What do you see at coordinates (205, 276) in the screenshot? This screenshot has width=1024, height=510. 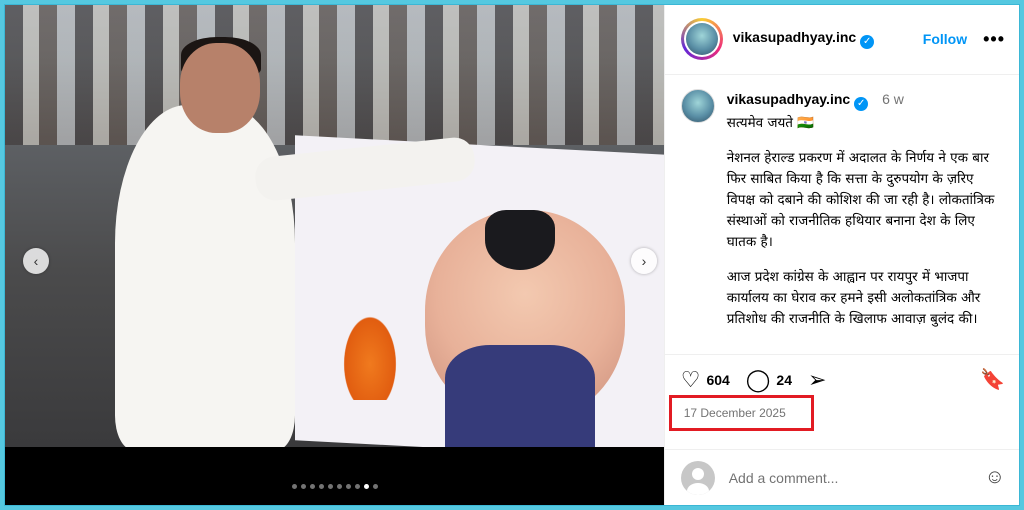 I see `man-in-white-kurta` at bounding box center [205, 276].